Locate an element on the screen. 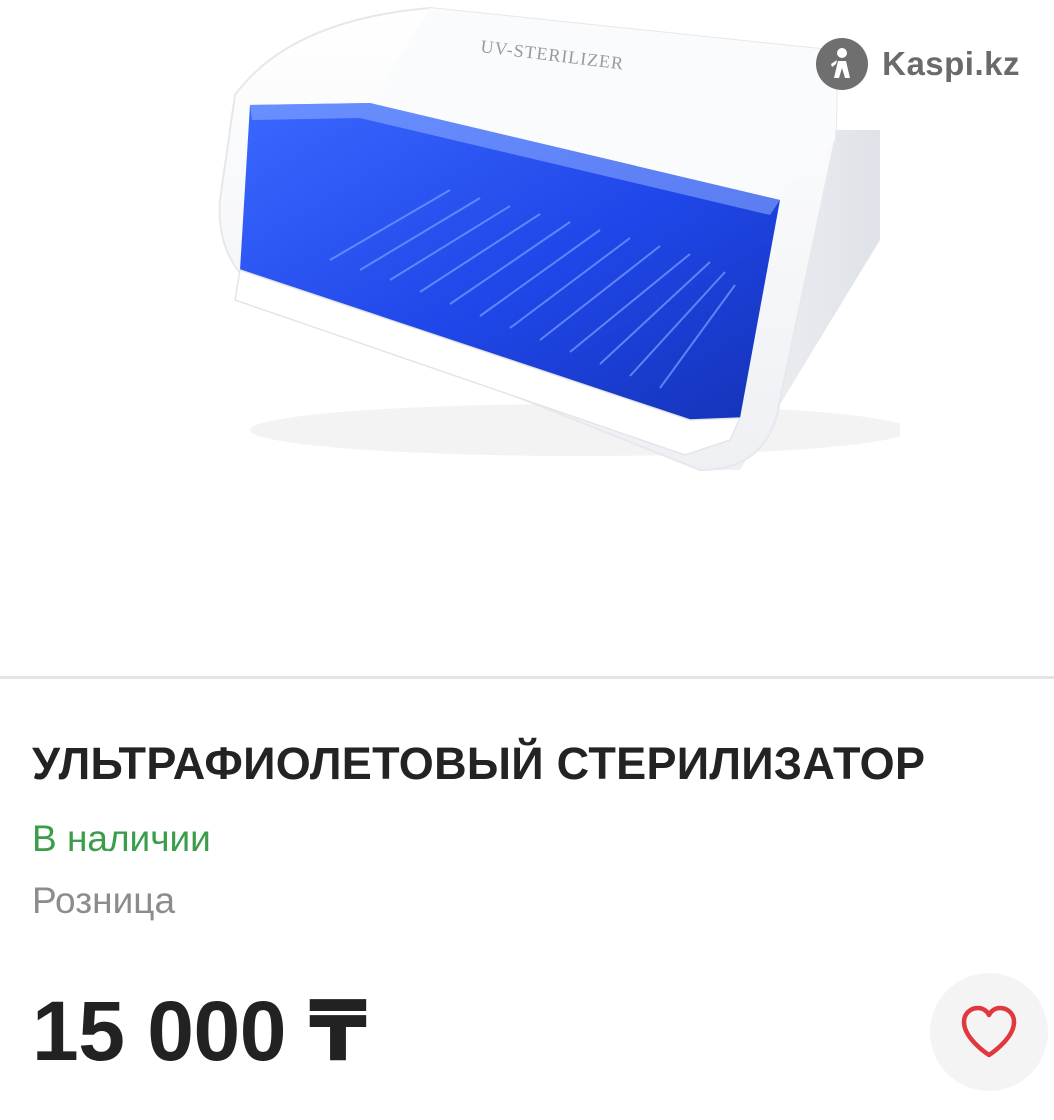 The height and width of the screenshot is (1120, 1054). section-divider is located at coordinates (527, 677).